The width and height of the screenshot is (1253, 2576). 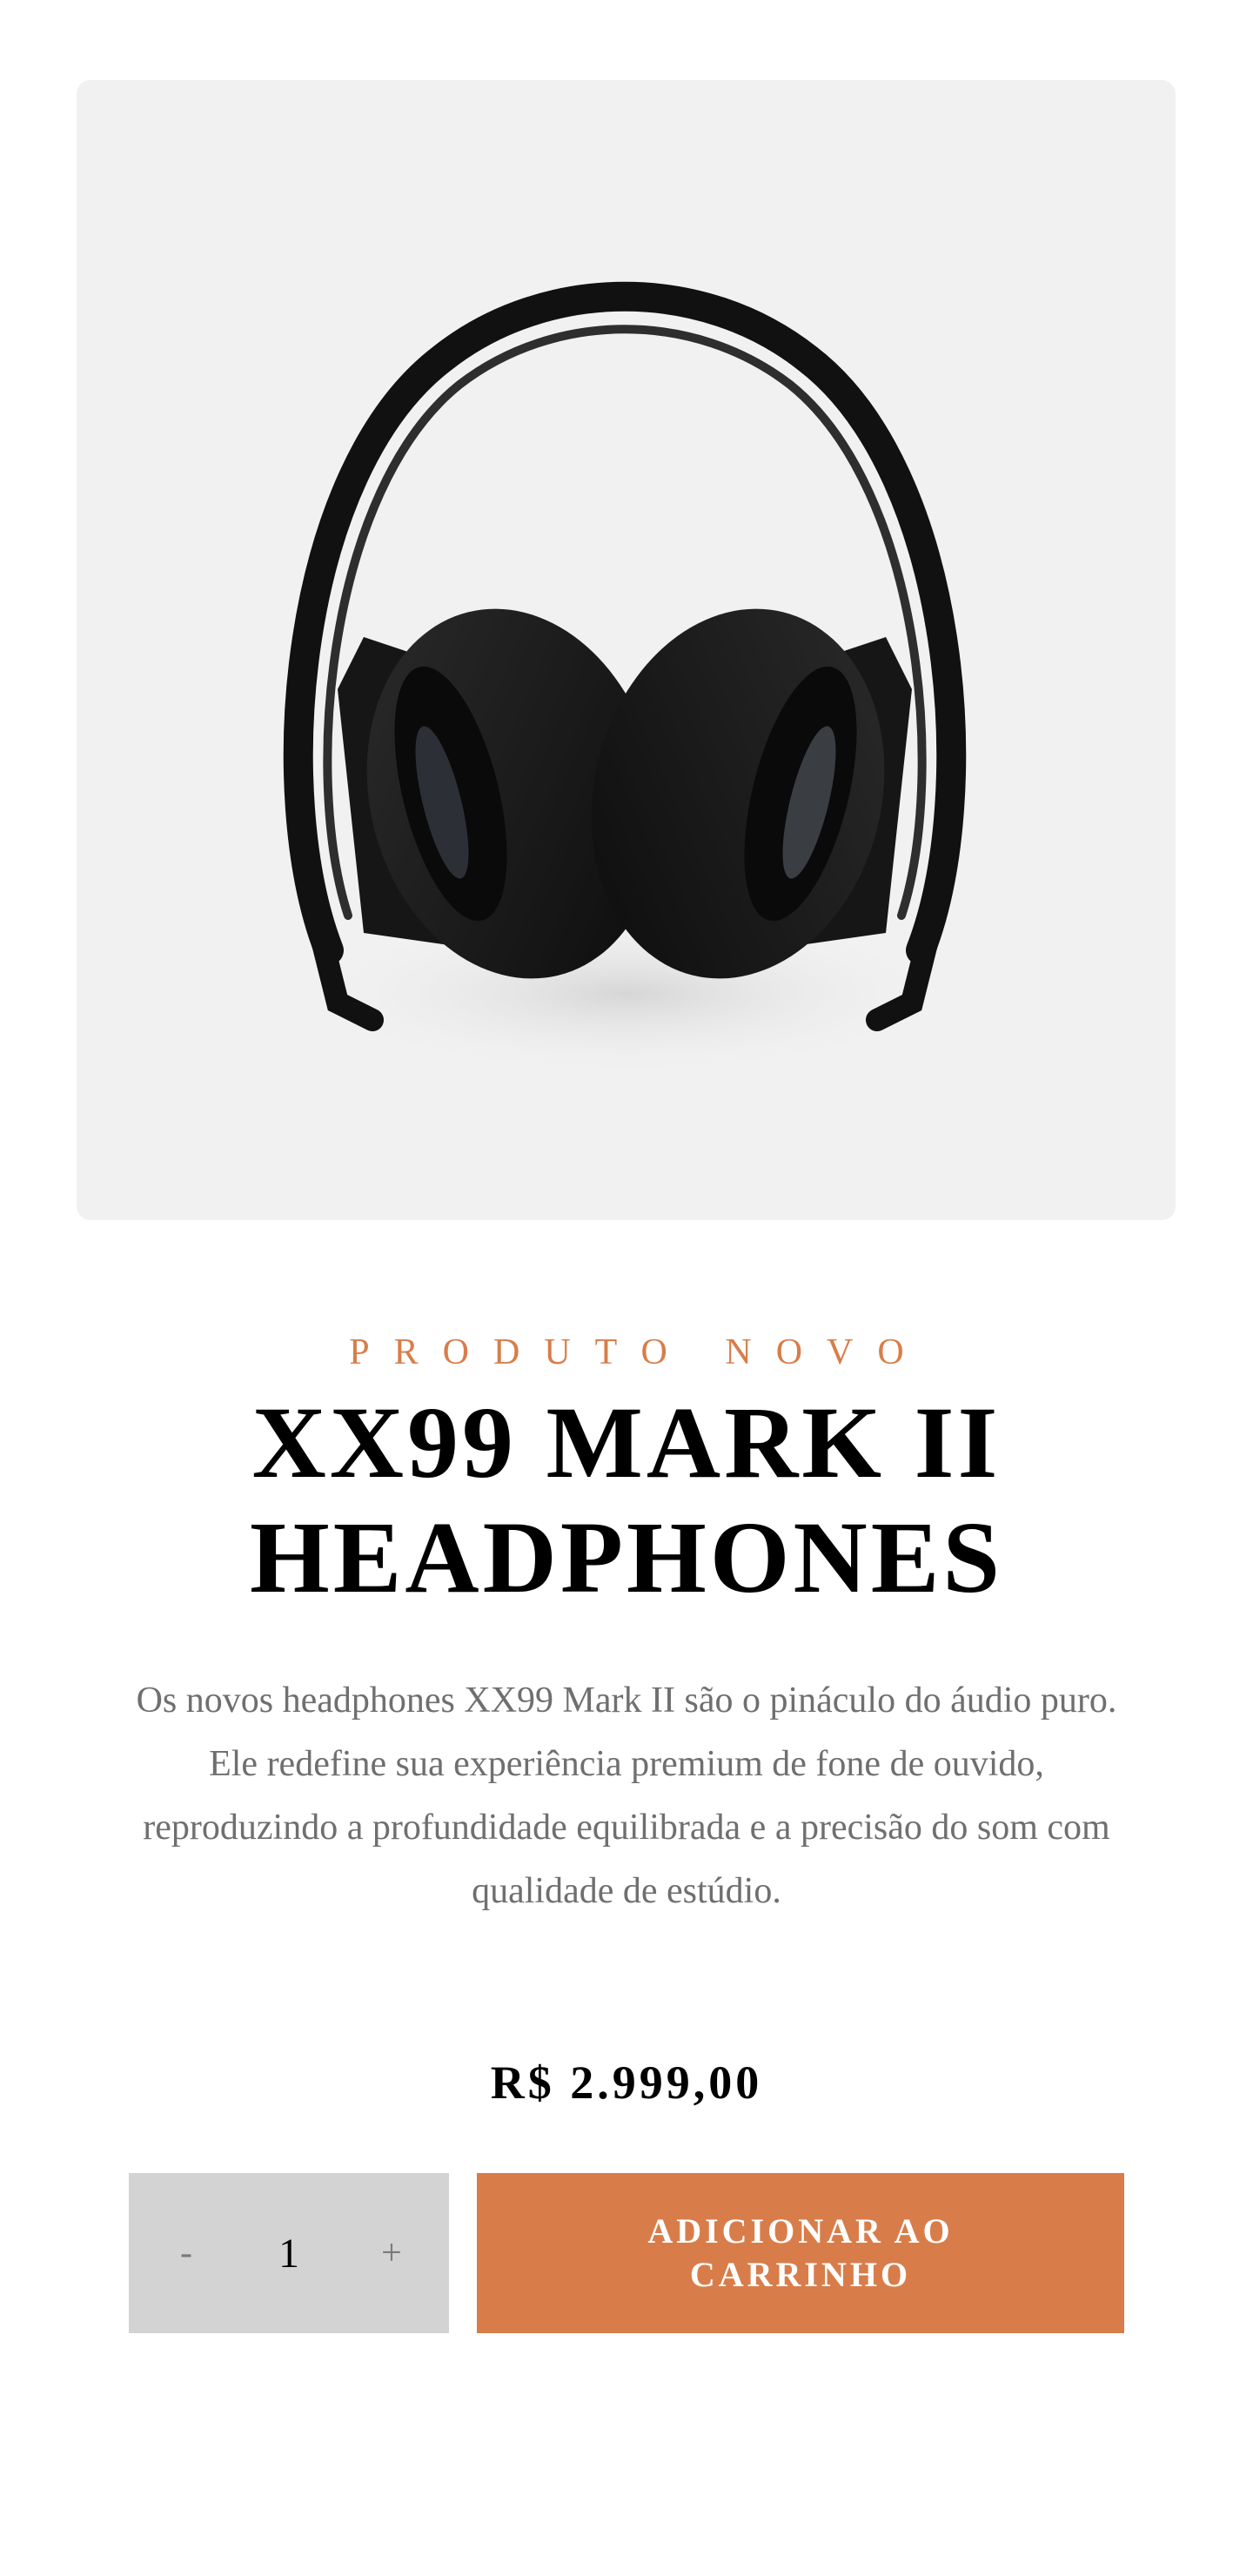 What do you see at coordinates (391, 2253) in the screenshot?
I see `increment-button: +` at bounding box center [391, 2253].